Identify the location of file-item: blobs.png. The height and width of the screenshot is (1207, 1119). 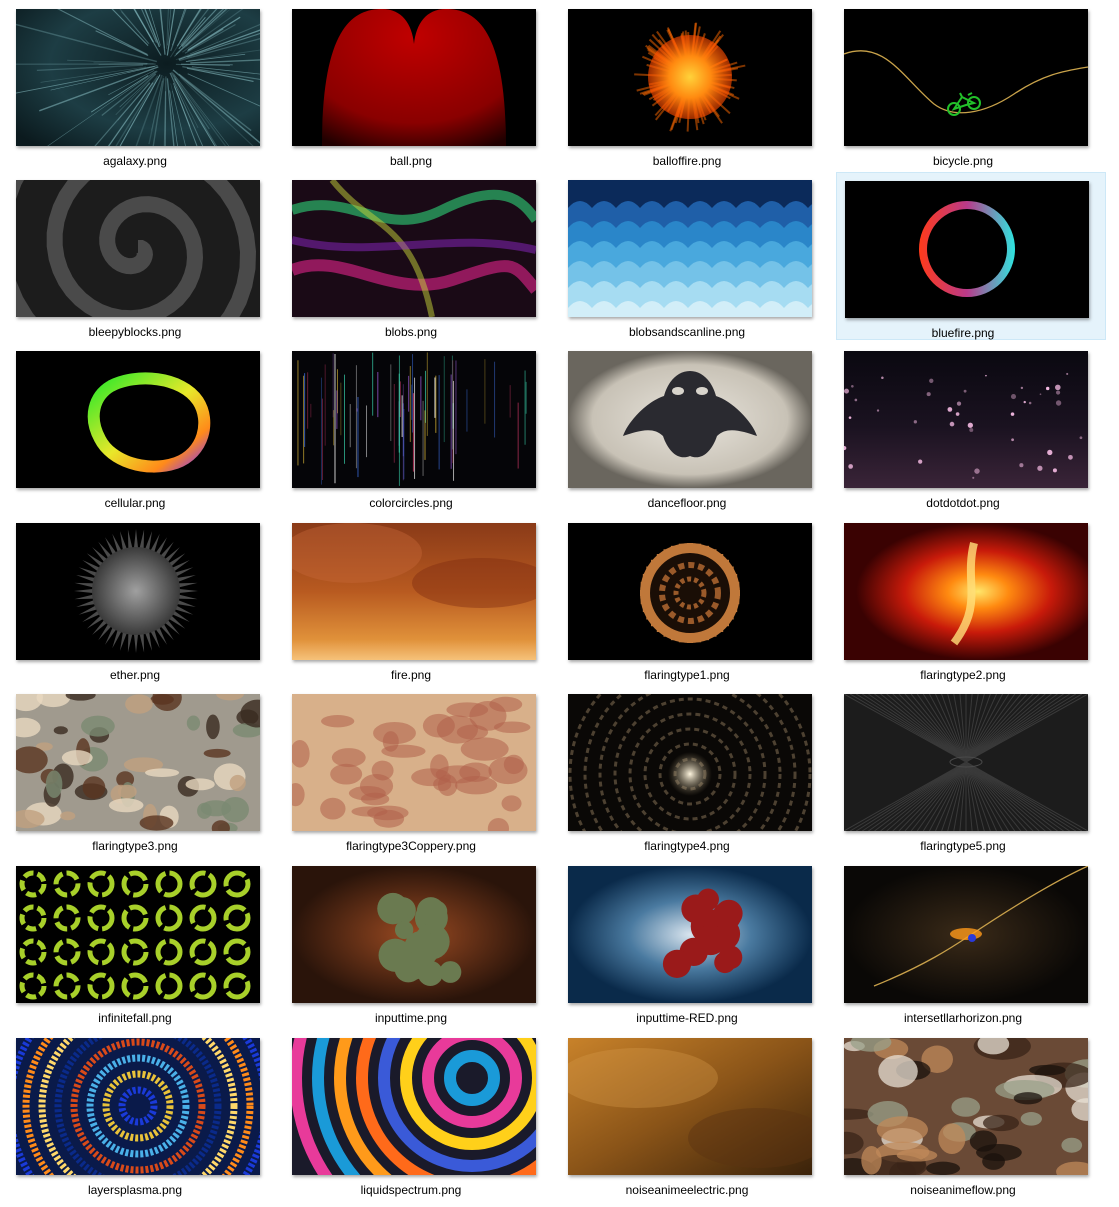
(419, 256).